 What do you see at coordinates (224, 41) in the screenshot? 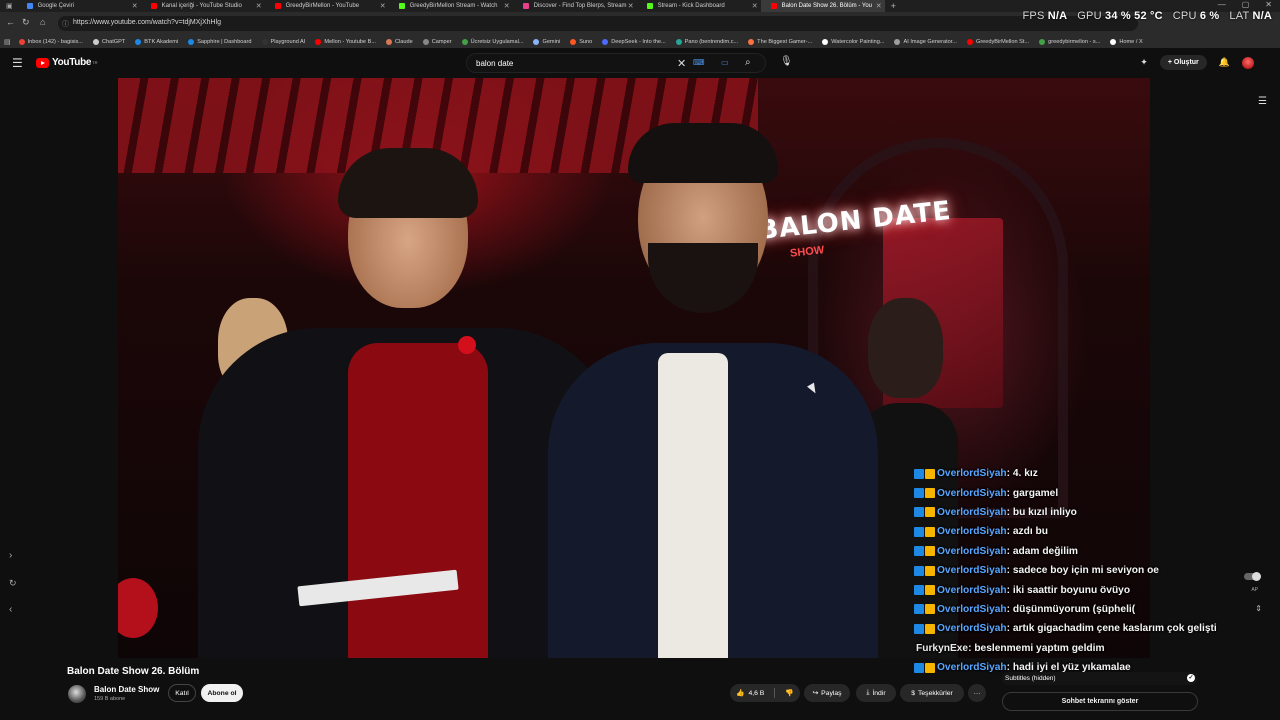
I see `bookmark-label: Sapphire | Dashboard` at bounding box center [224, 41].